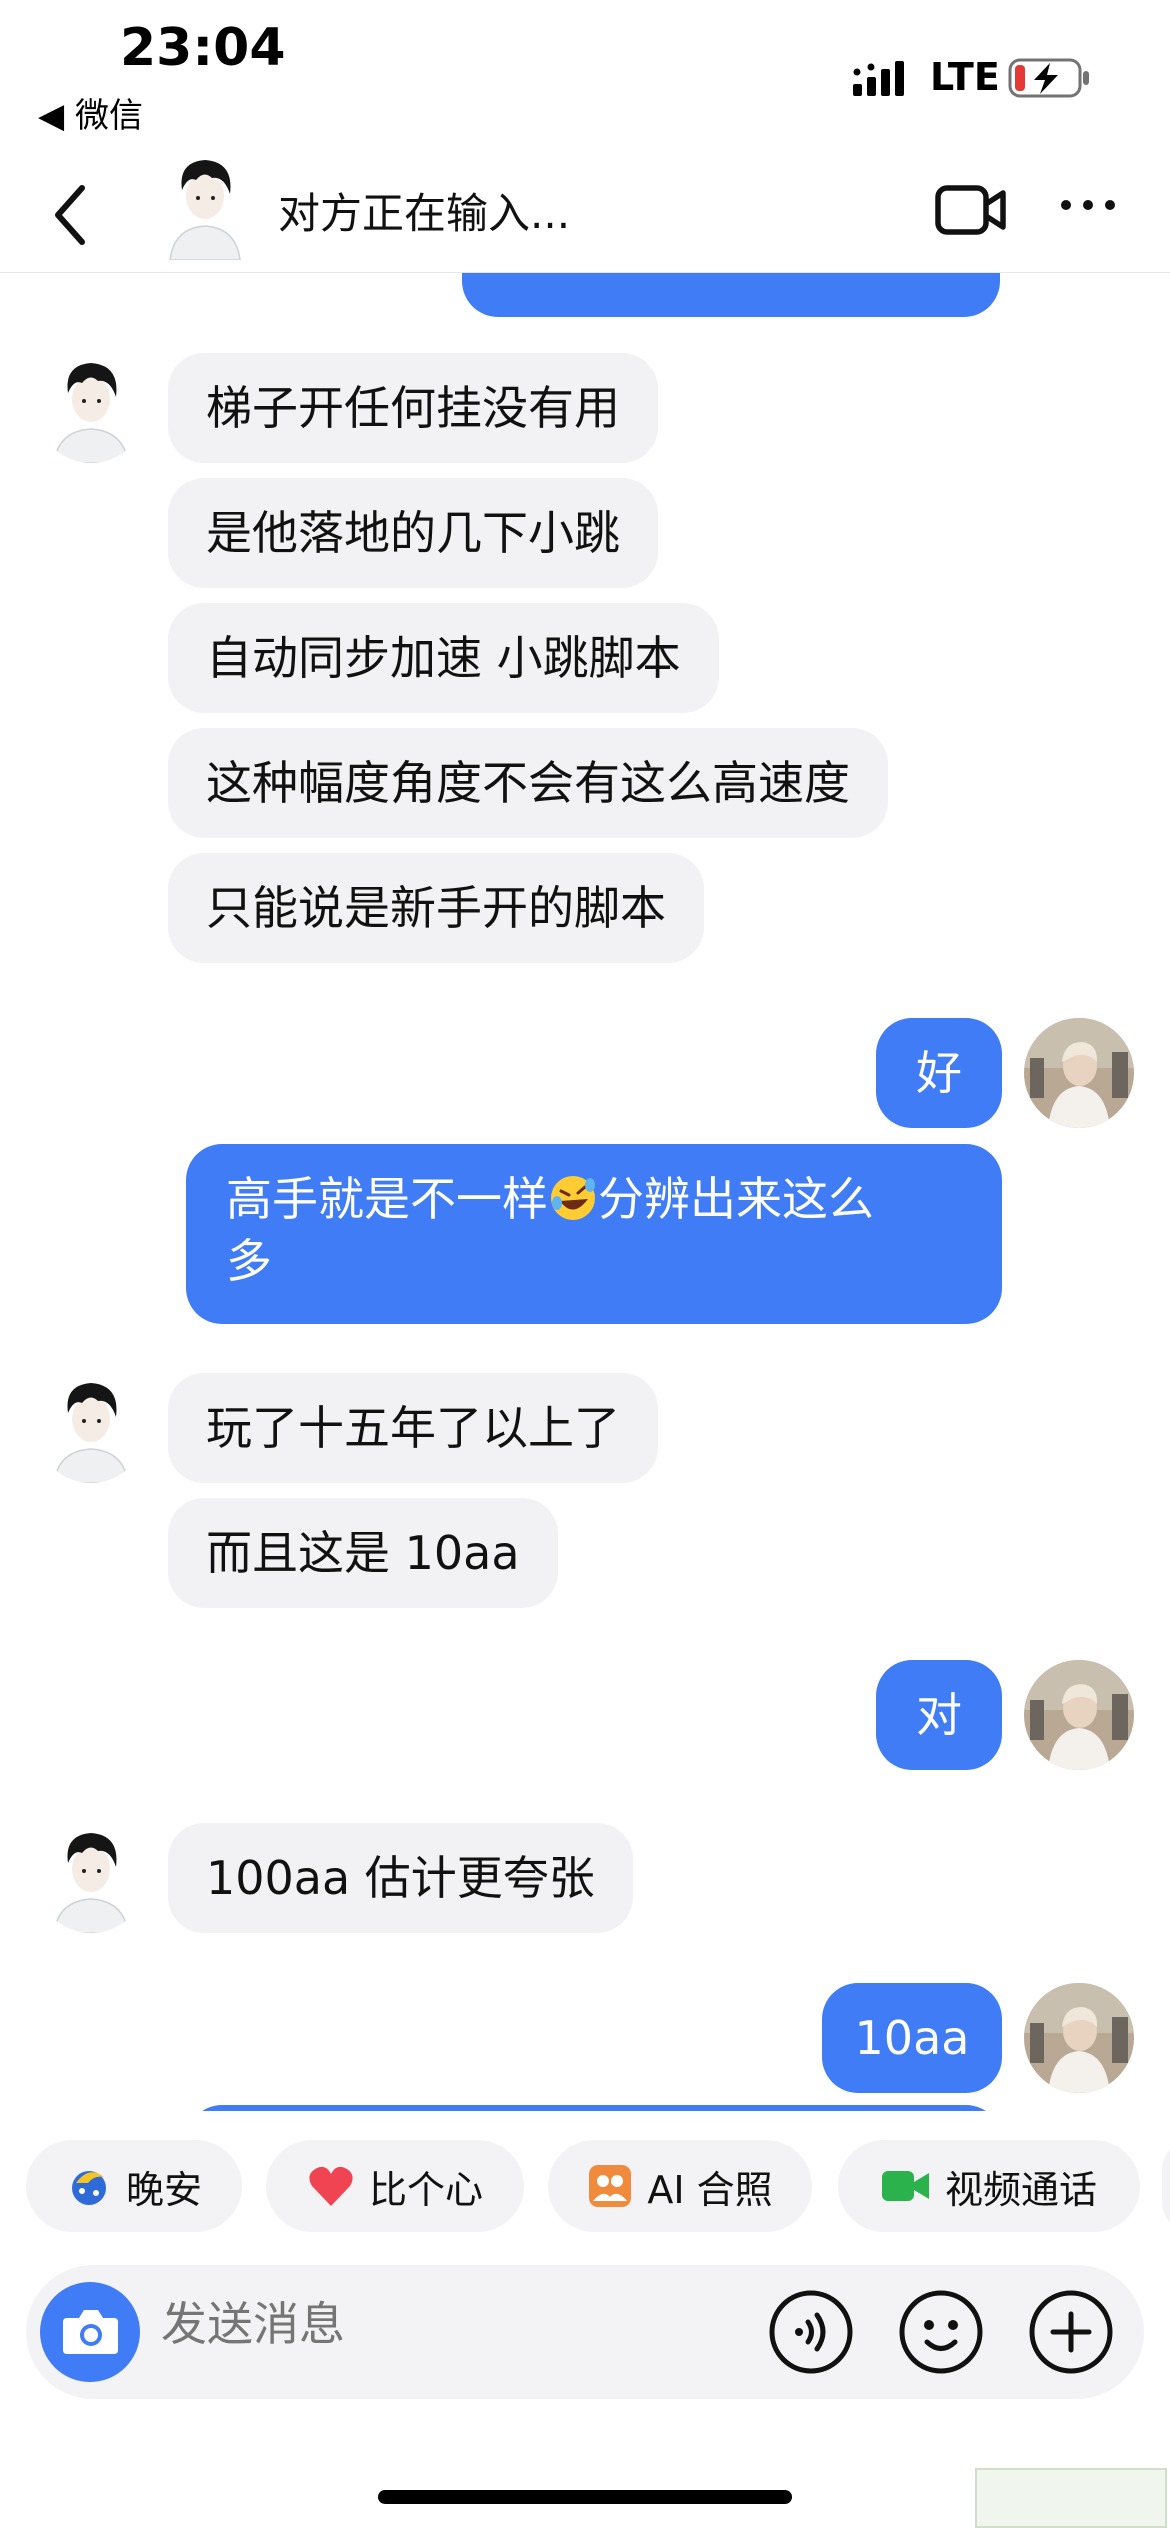  Describe the element at coordinates (585, 75) in the screenshot. I see `status-bar: 23:04 ◀ 微信 LTE` at that location.